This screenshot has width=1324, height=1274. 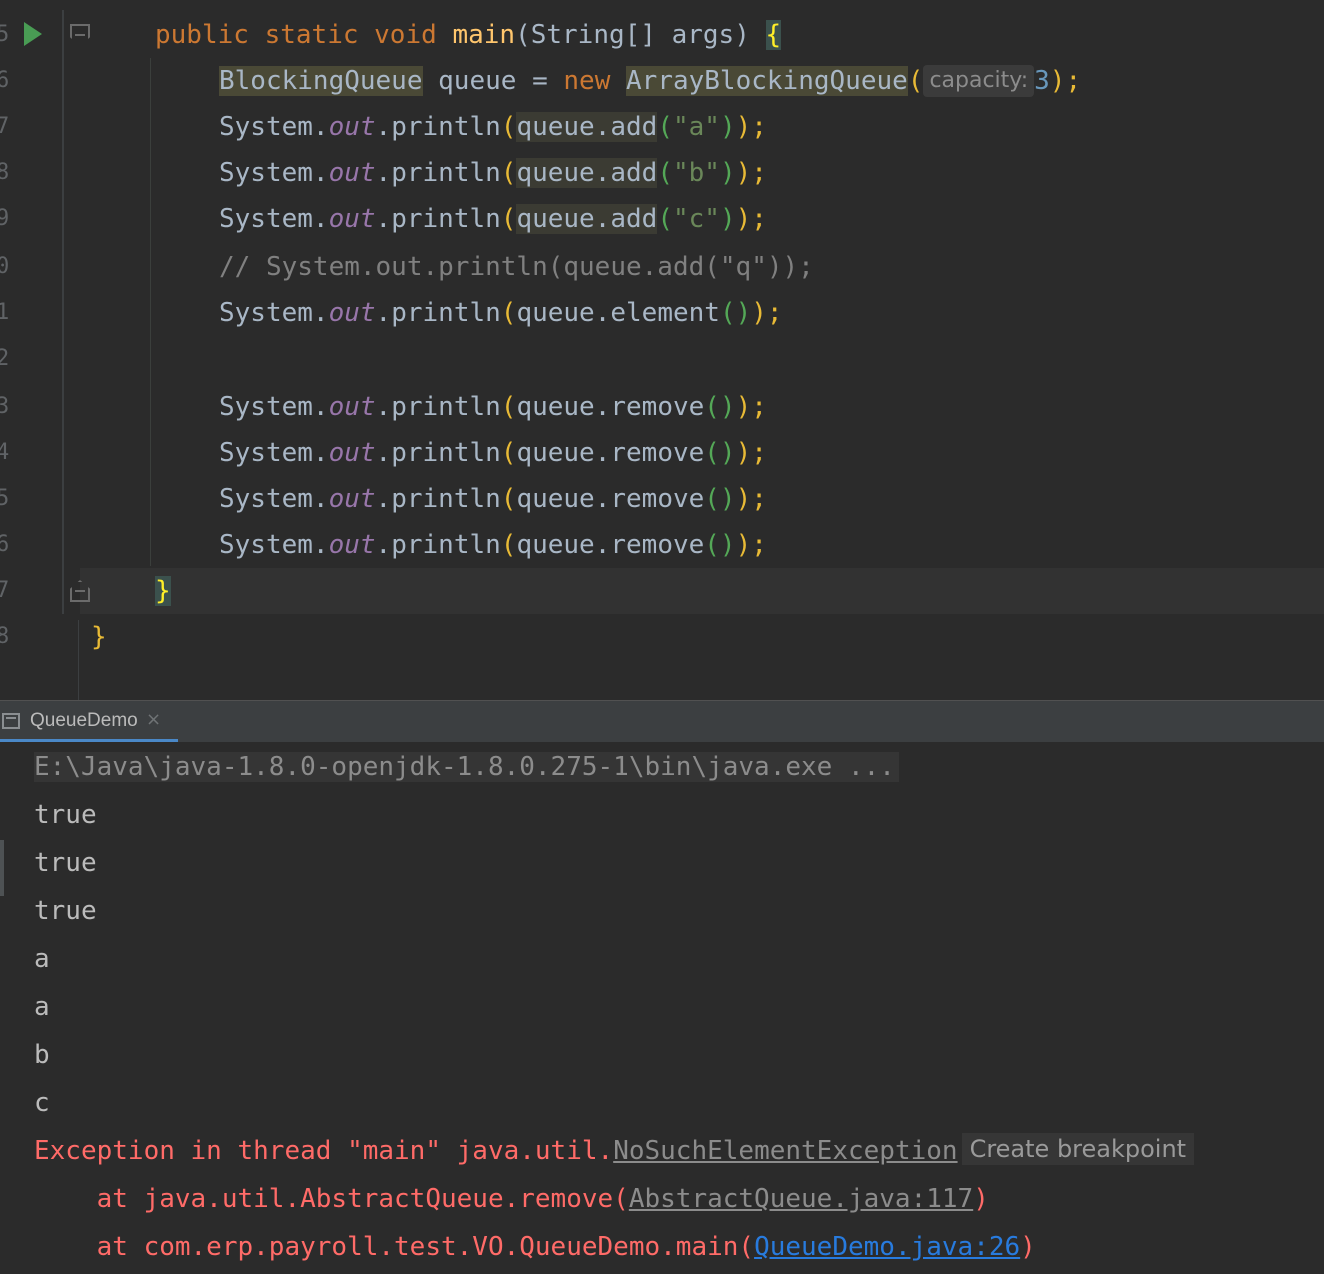 What do you see at coordinates (150, 312) in the screenshot?
I see `indent-guide` at bounding box center [150, 312].